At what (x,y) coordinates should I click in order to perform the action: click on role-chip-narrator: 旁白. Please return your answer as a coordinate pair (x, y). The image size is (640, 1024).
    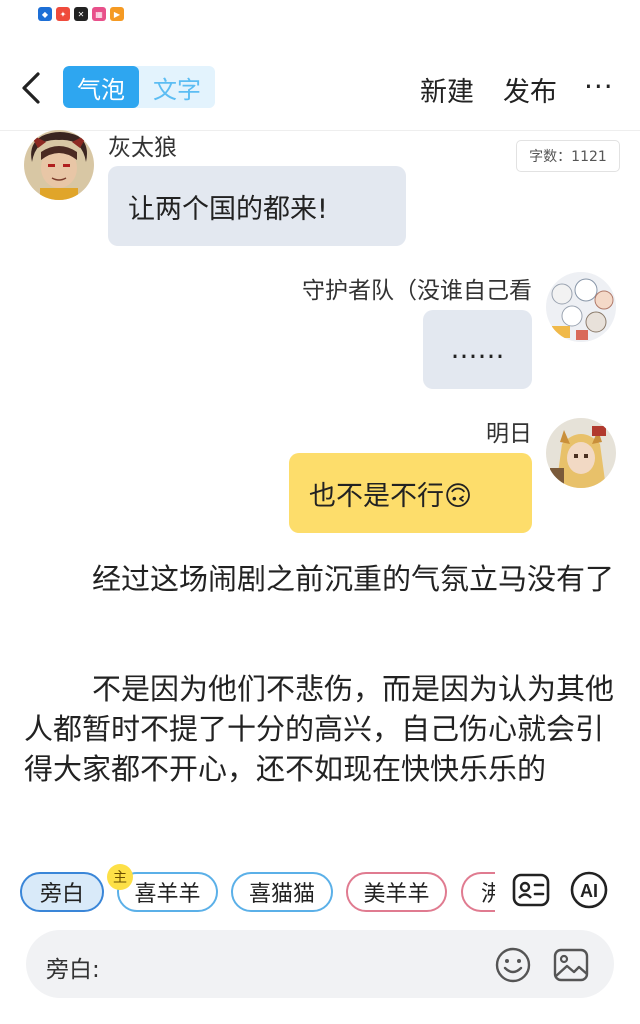
    Looking at the image, I should click on (62, 892).